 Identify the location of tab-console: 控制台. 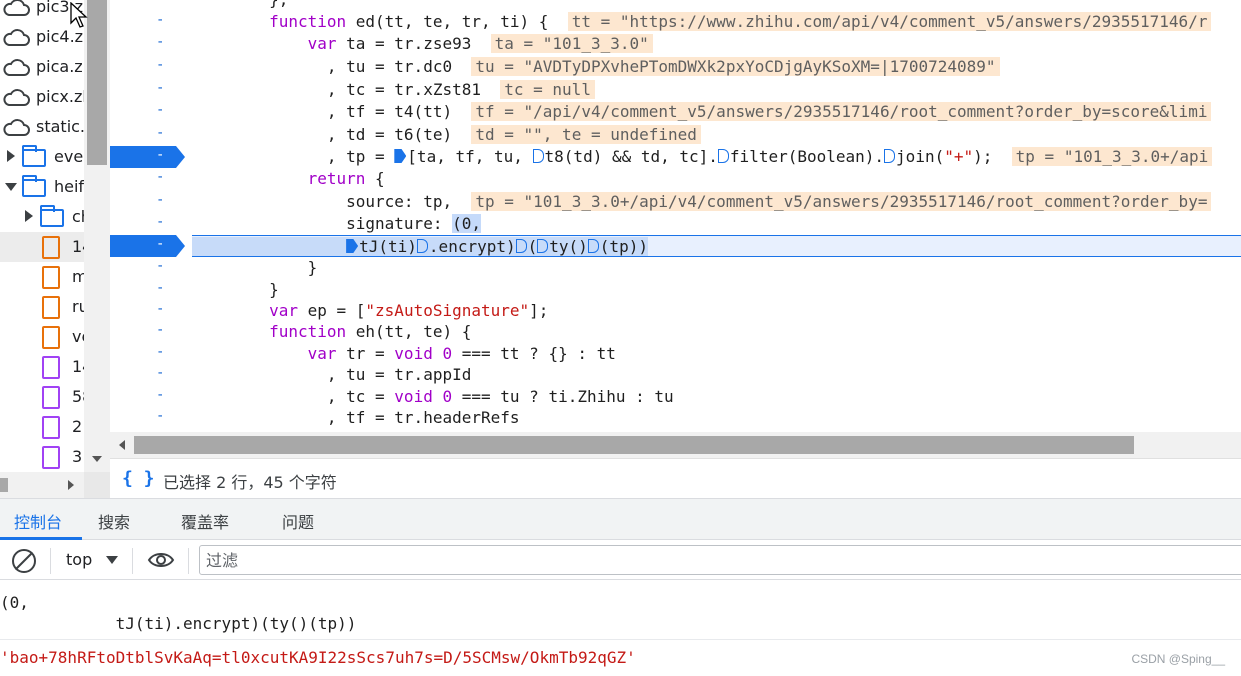
(38, 521).